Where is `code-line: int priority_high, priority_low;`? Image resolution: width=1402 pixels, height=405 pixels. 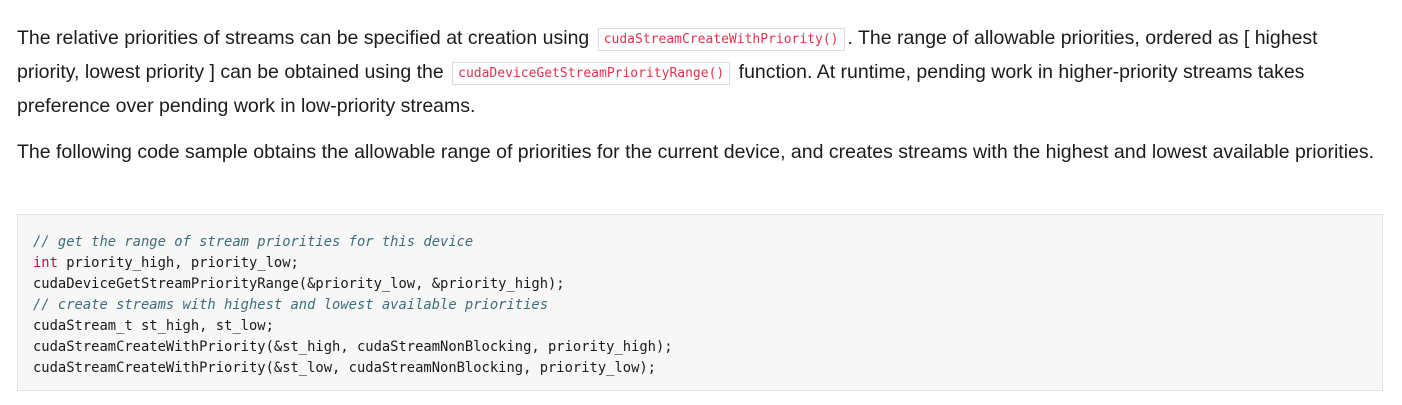
code-line: int priority_high, priority_low; is located at coordinates (707, 263).